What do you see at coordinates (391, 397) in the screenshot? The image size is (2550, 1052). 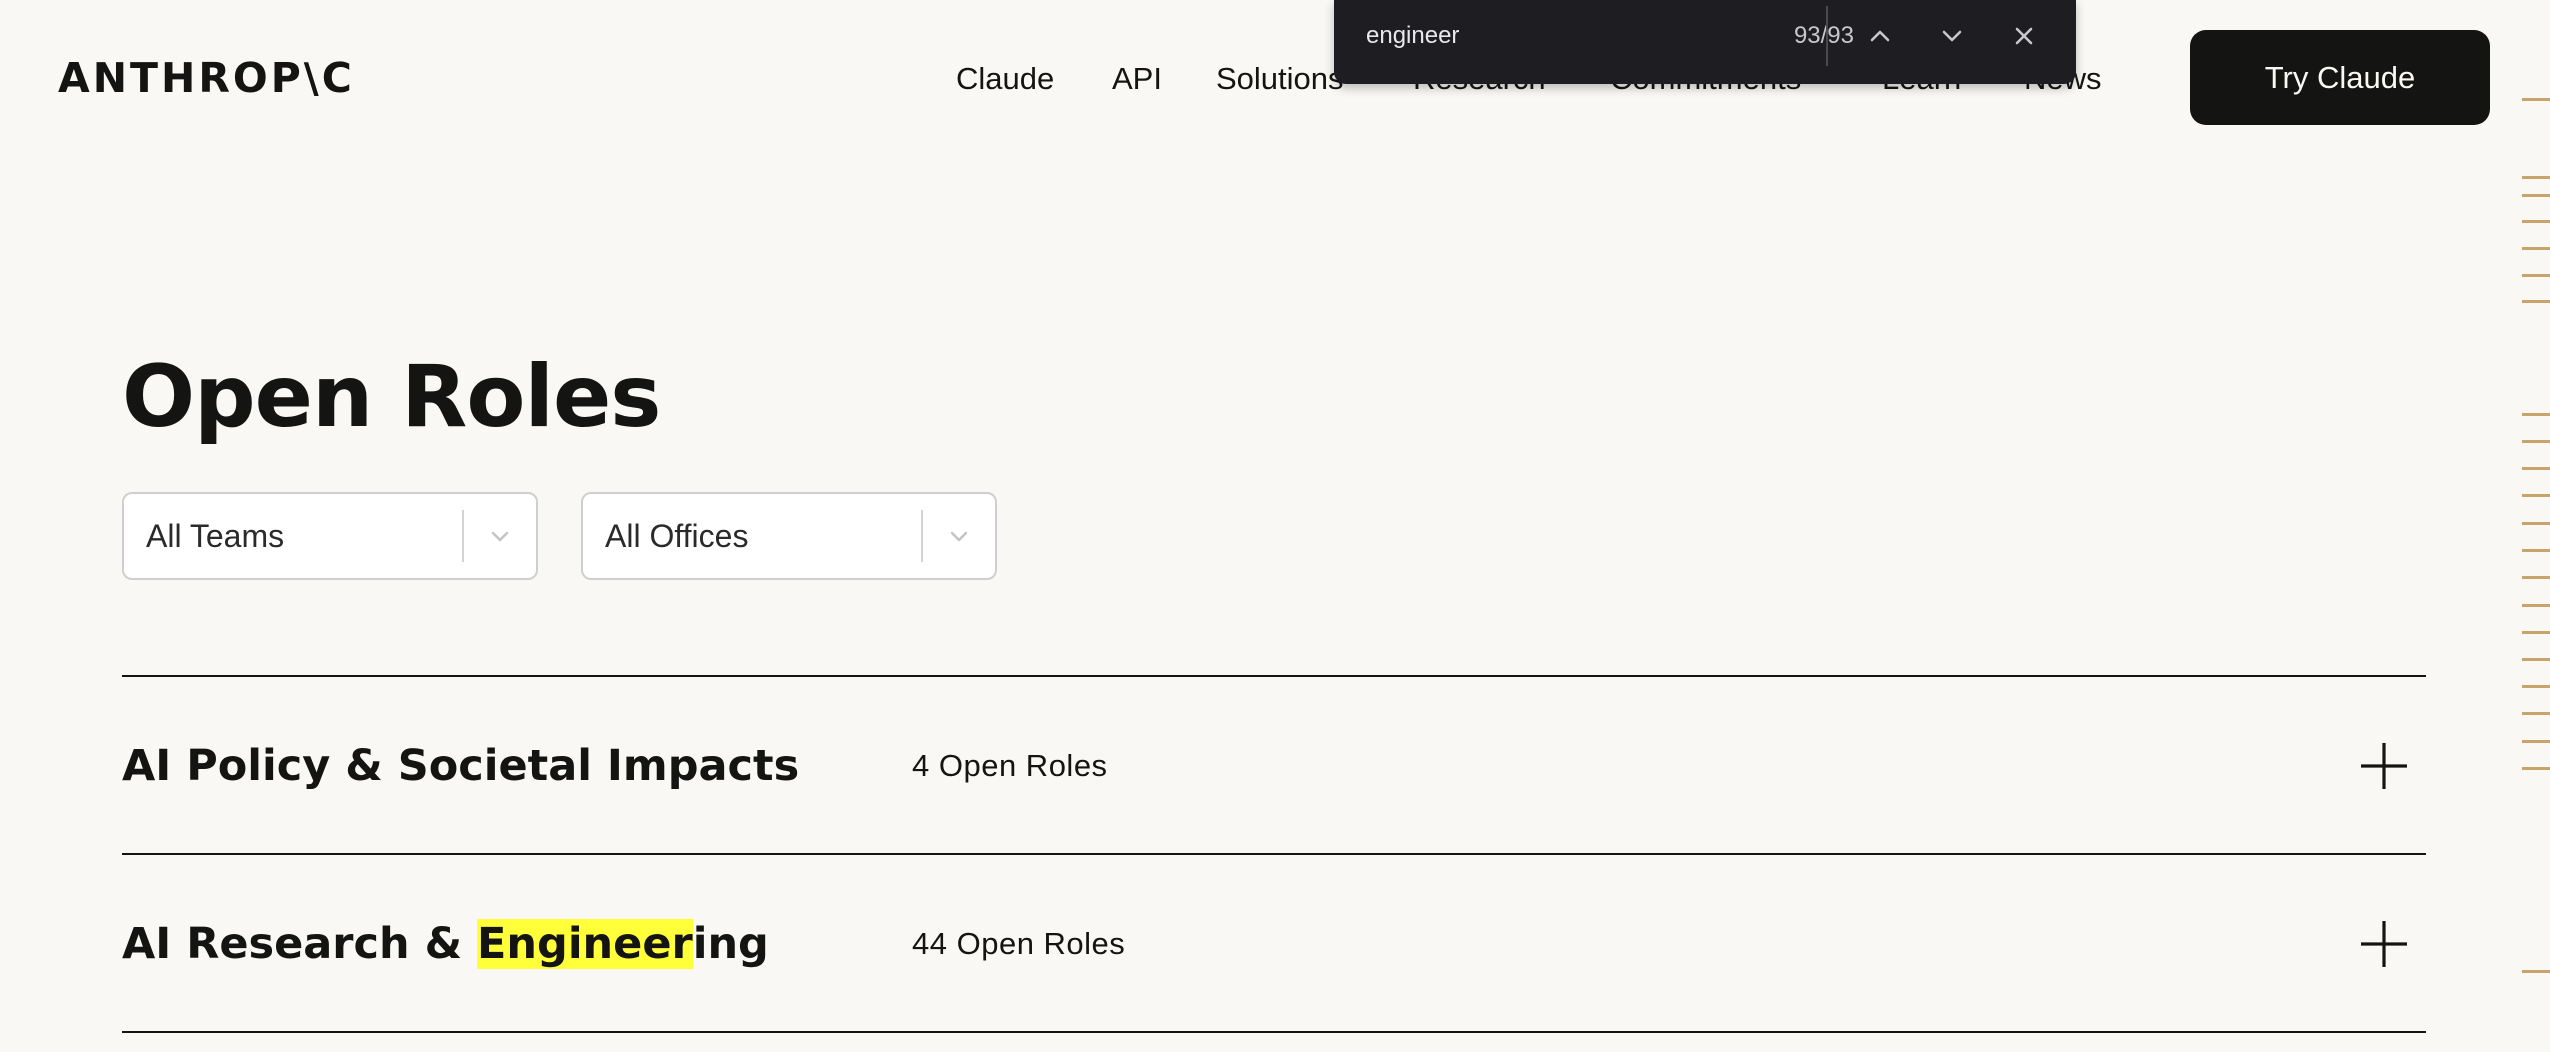 I see `page-title: Open Roles` at bounding box center [391, 397].